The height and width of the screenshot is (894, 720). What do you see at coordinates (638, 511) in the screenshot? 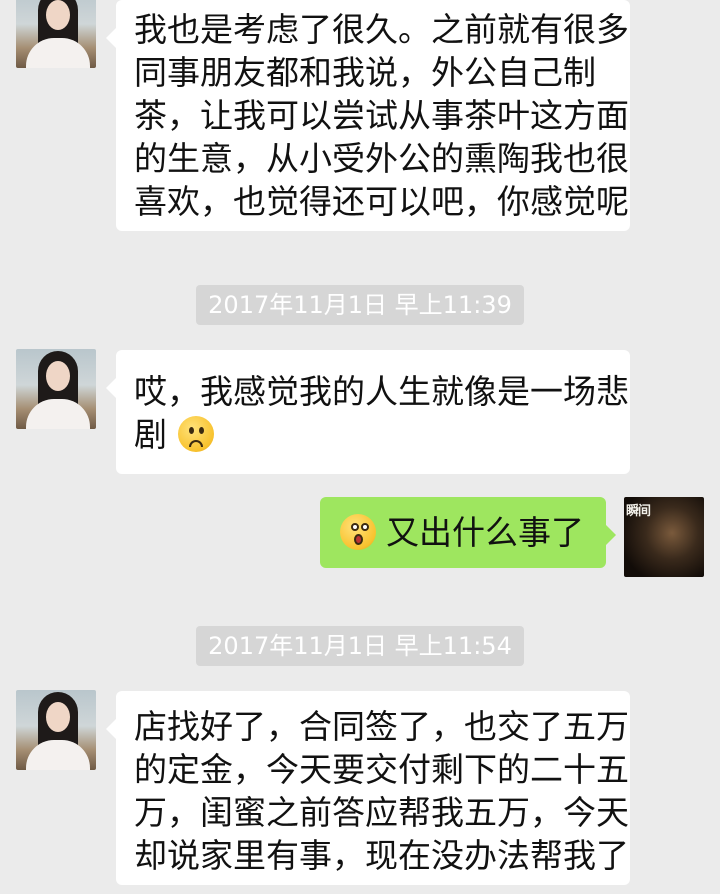
I see `avatar-text: 瞬间` at bounding box center [638, 511].